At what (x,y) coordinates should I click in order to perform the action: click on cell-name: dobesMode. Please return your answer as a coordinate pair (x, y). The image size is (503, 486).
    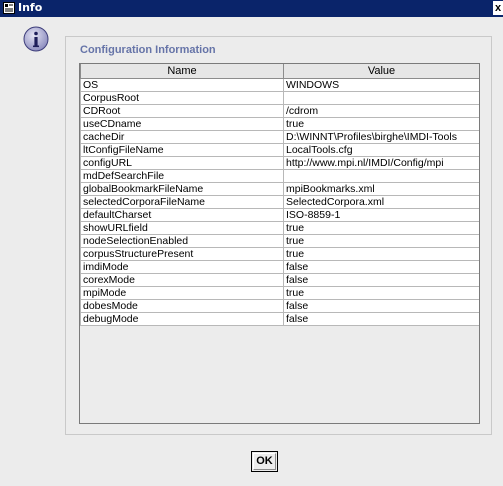
    Looking at the image, I should click on (182, 306).